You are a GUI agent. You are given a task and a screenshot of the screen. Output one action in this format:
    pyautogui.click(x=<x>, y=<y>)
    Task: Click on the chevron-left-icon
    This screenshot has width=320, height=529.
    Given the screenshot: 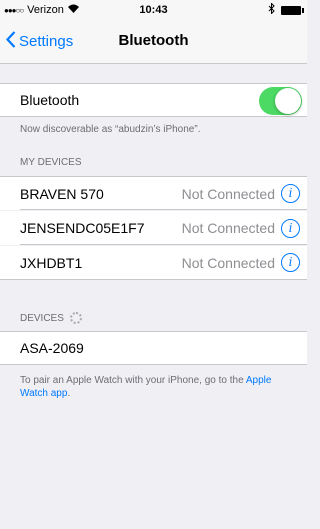 What is the action you would take?
    pyautogui.click(x=10, y=41)
    